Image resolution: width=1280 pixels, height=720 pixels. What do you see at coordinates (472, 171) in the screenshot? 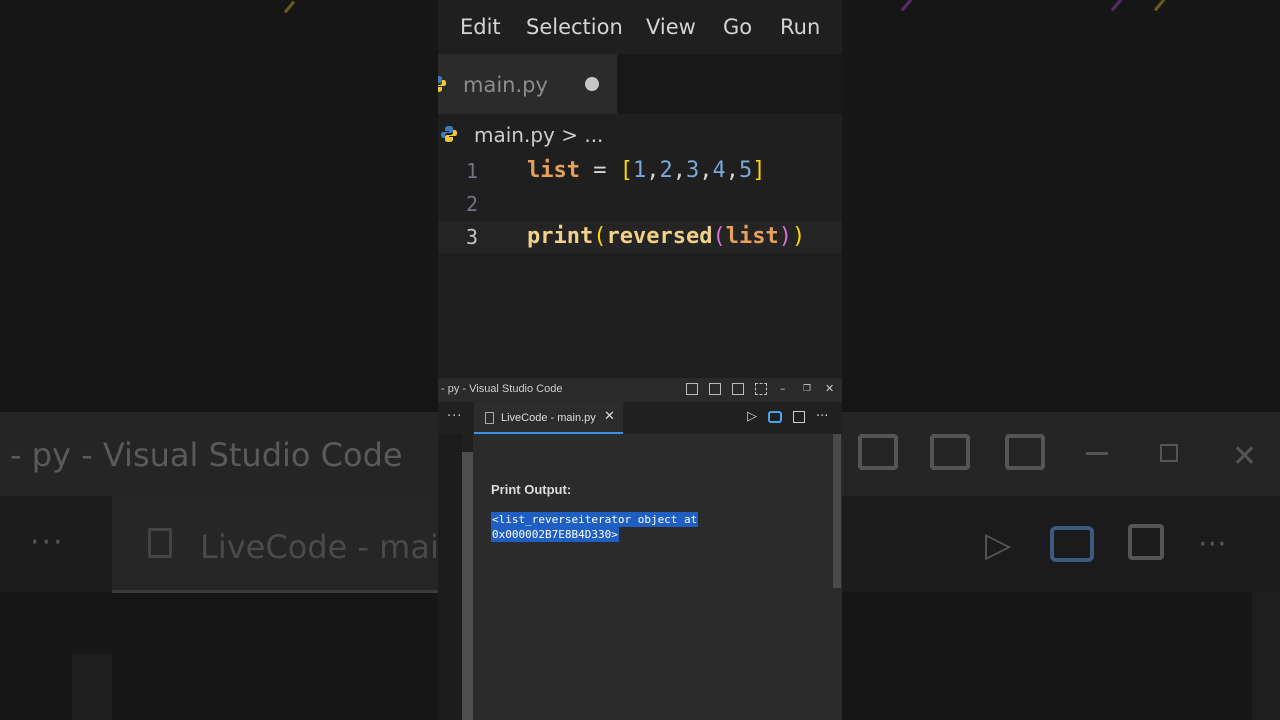
I see `line-number: 1` at bounding box center [472, 171].